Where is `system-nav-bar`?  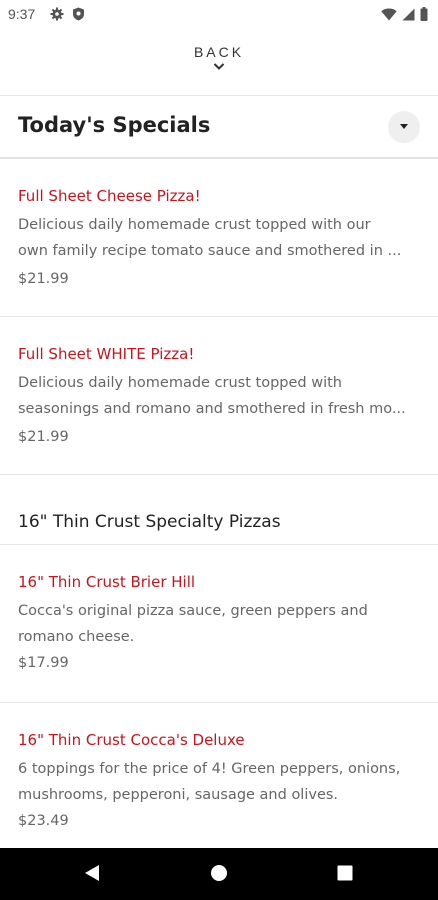 system-nav-bar is located at coordinates (219, 874).